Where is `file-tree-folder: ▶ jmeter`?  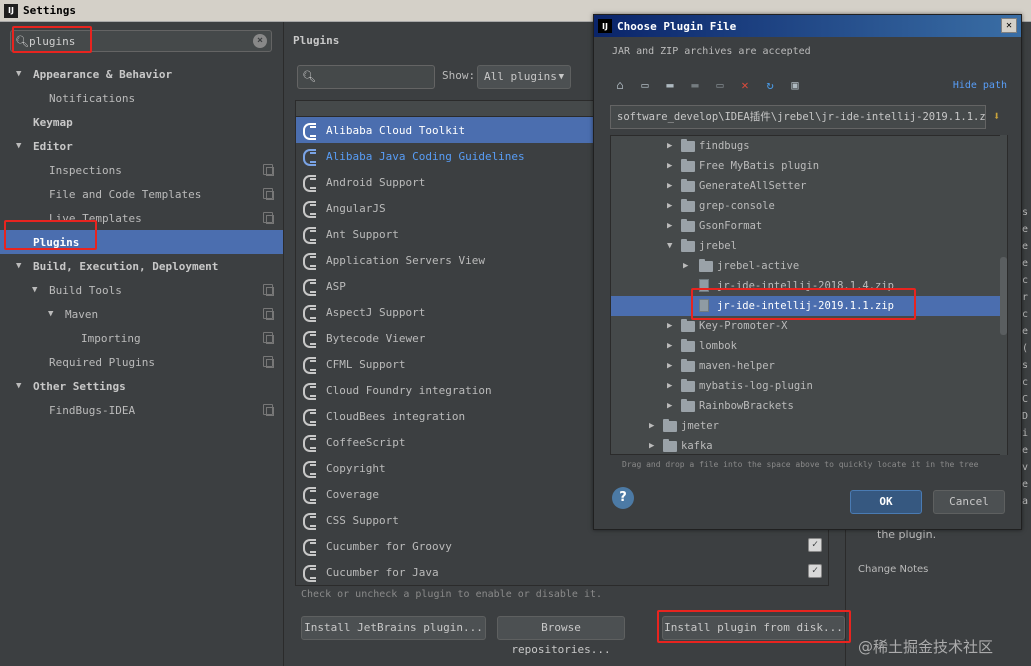 file-tree-folder: ▶ jmeter is located at coordinates (806, 426).